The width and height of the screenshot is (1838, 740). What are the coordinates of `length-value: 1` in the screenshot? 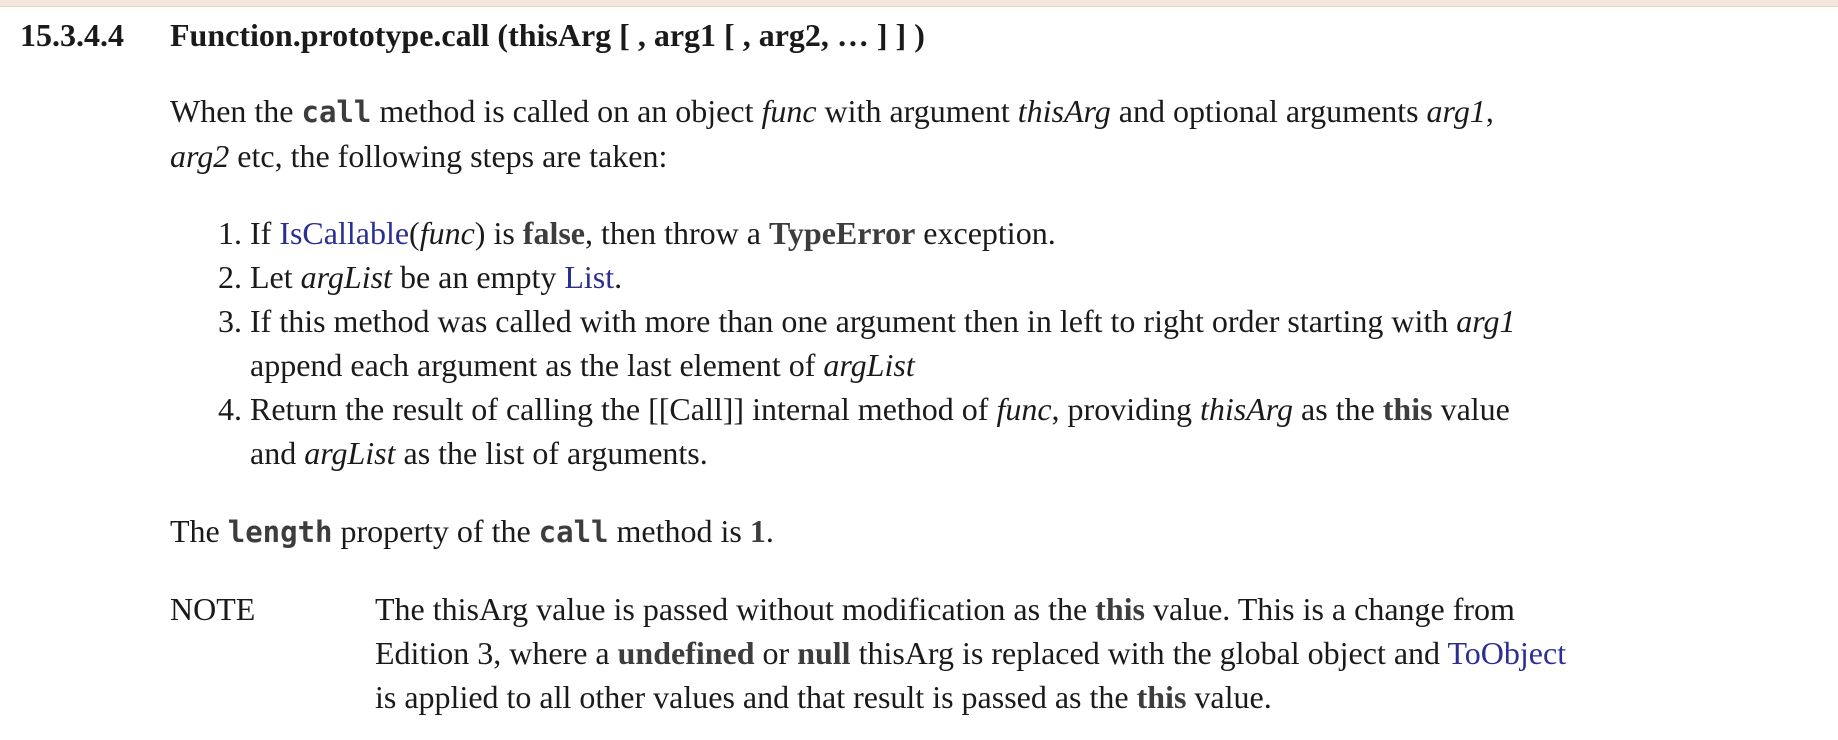 It's located at (757, 531).